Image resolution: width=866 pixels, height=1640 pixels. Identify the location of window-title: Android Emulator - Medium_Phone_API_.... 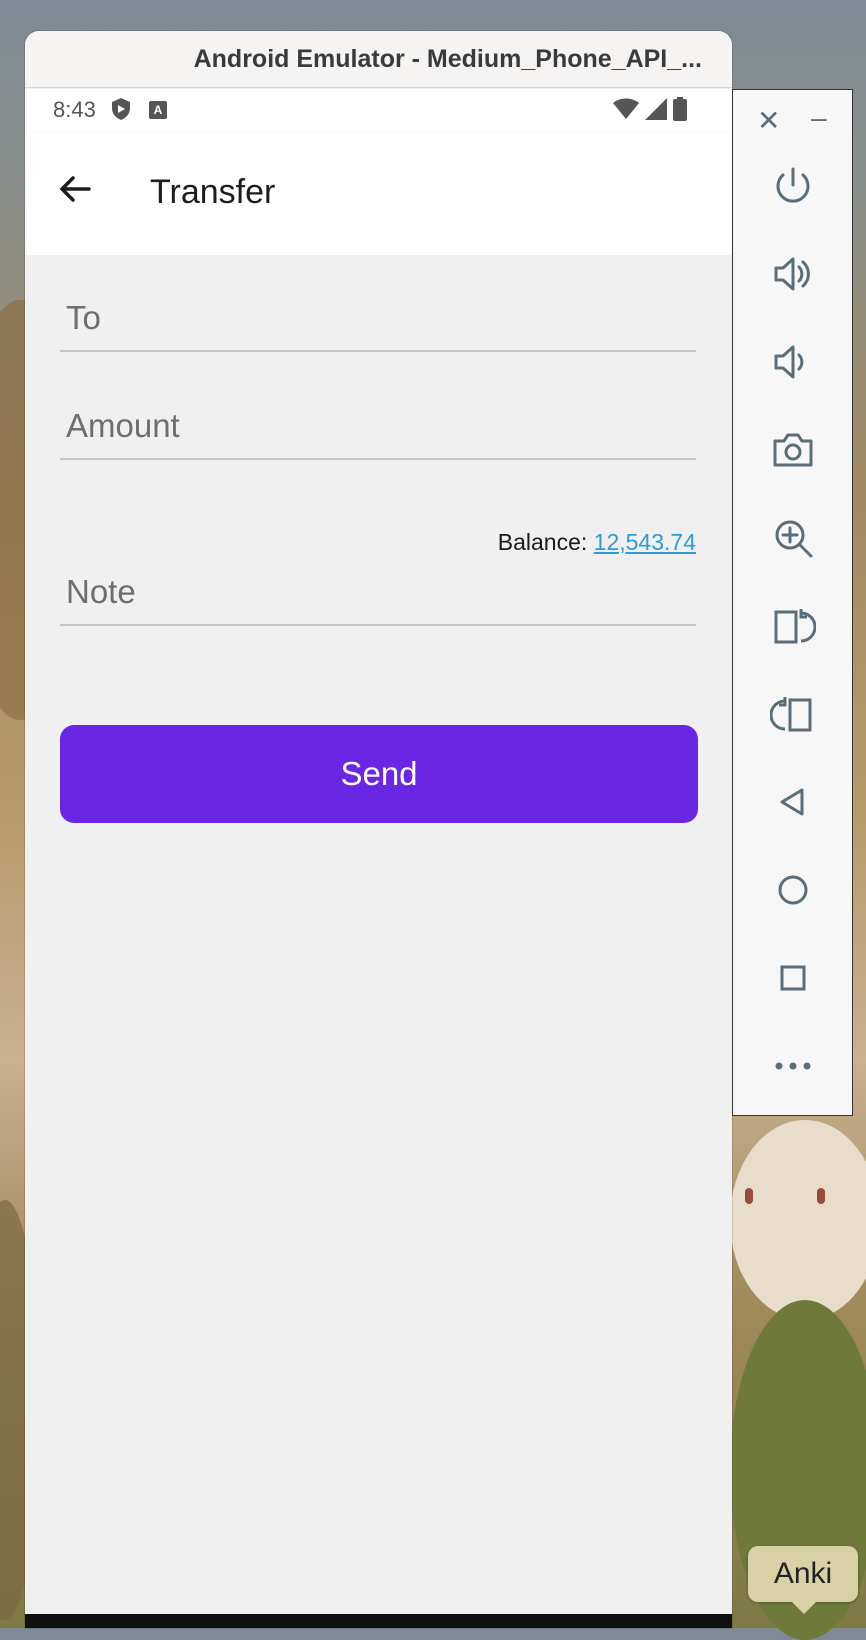
(447, 58).